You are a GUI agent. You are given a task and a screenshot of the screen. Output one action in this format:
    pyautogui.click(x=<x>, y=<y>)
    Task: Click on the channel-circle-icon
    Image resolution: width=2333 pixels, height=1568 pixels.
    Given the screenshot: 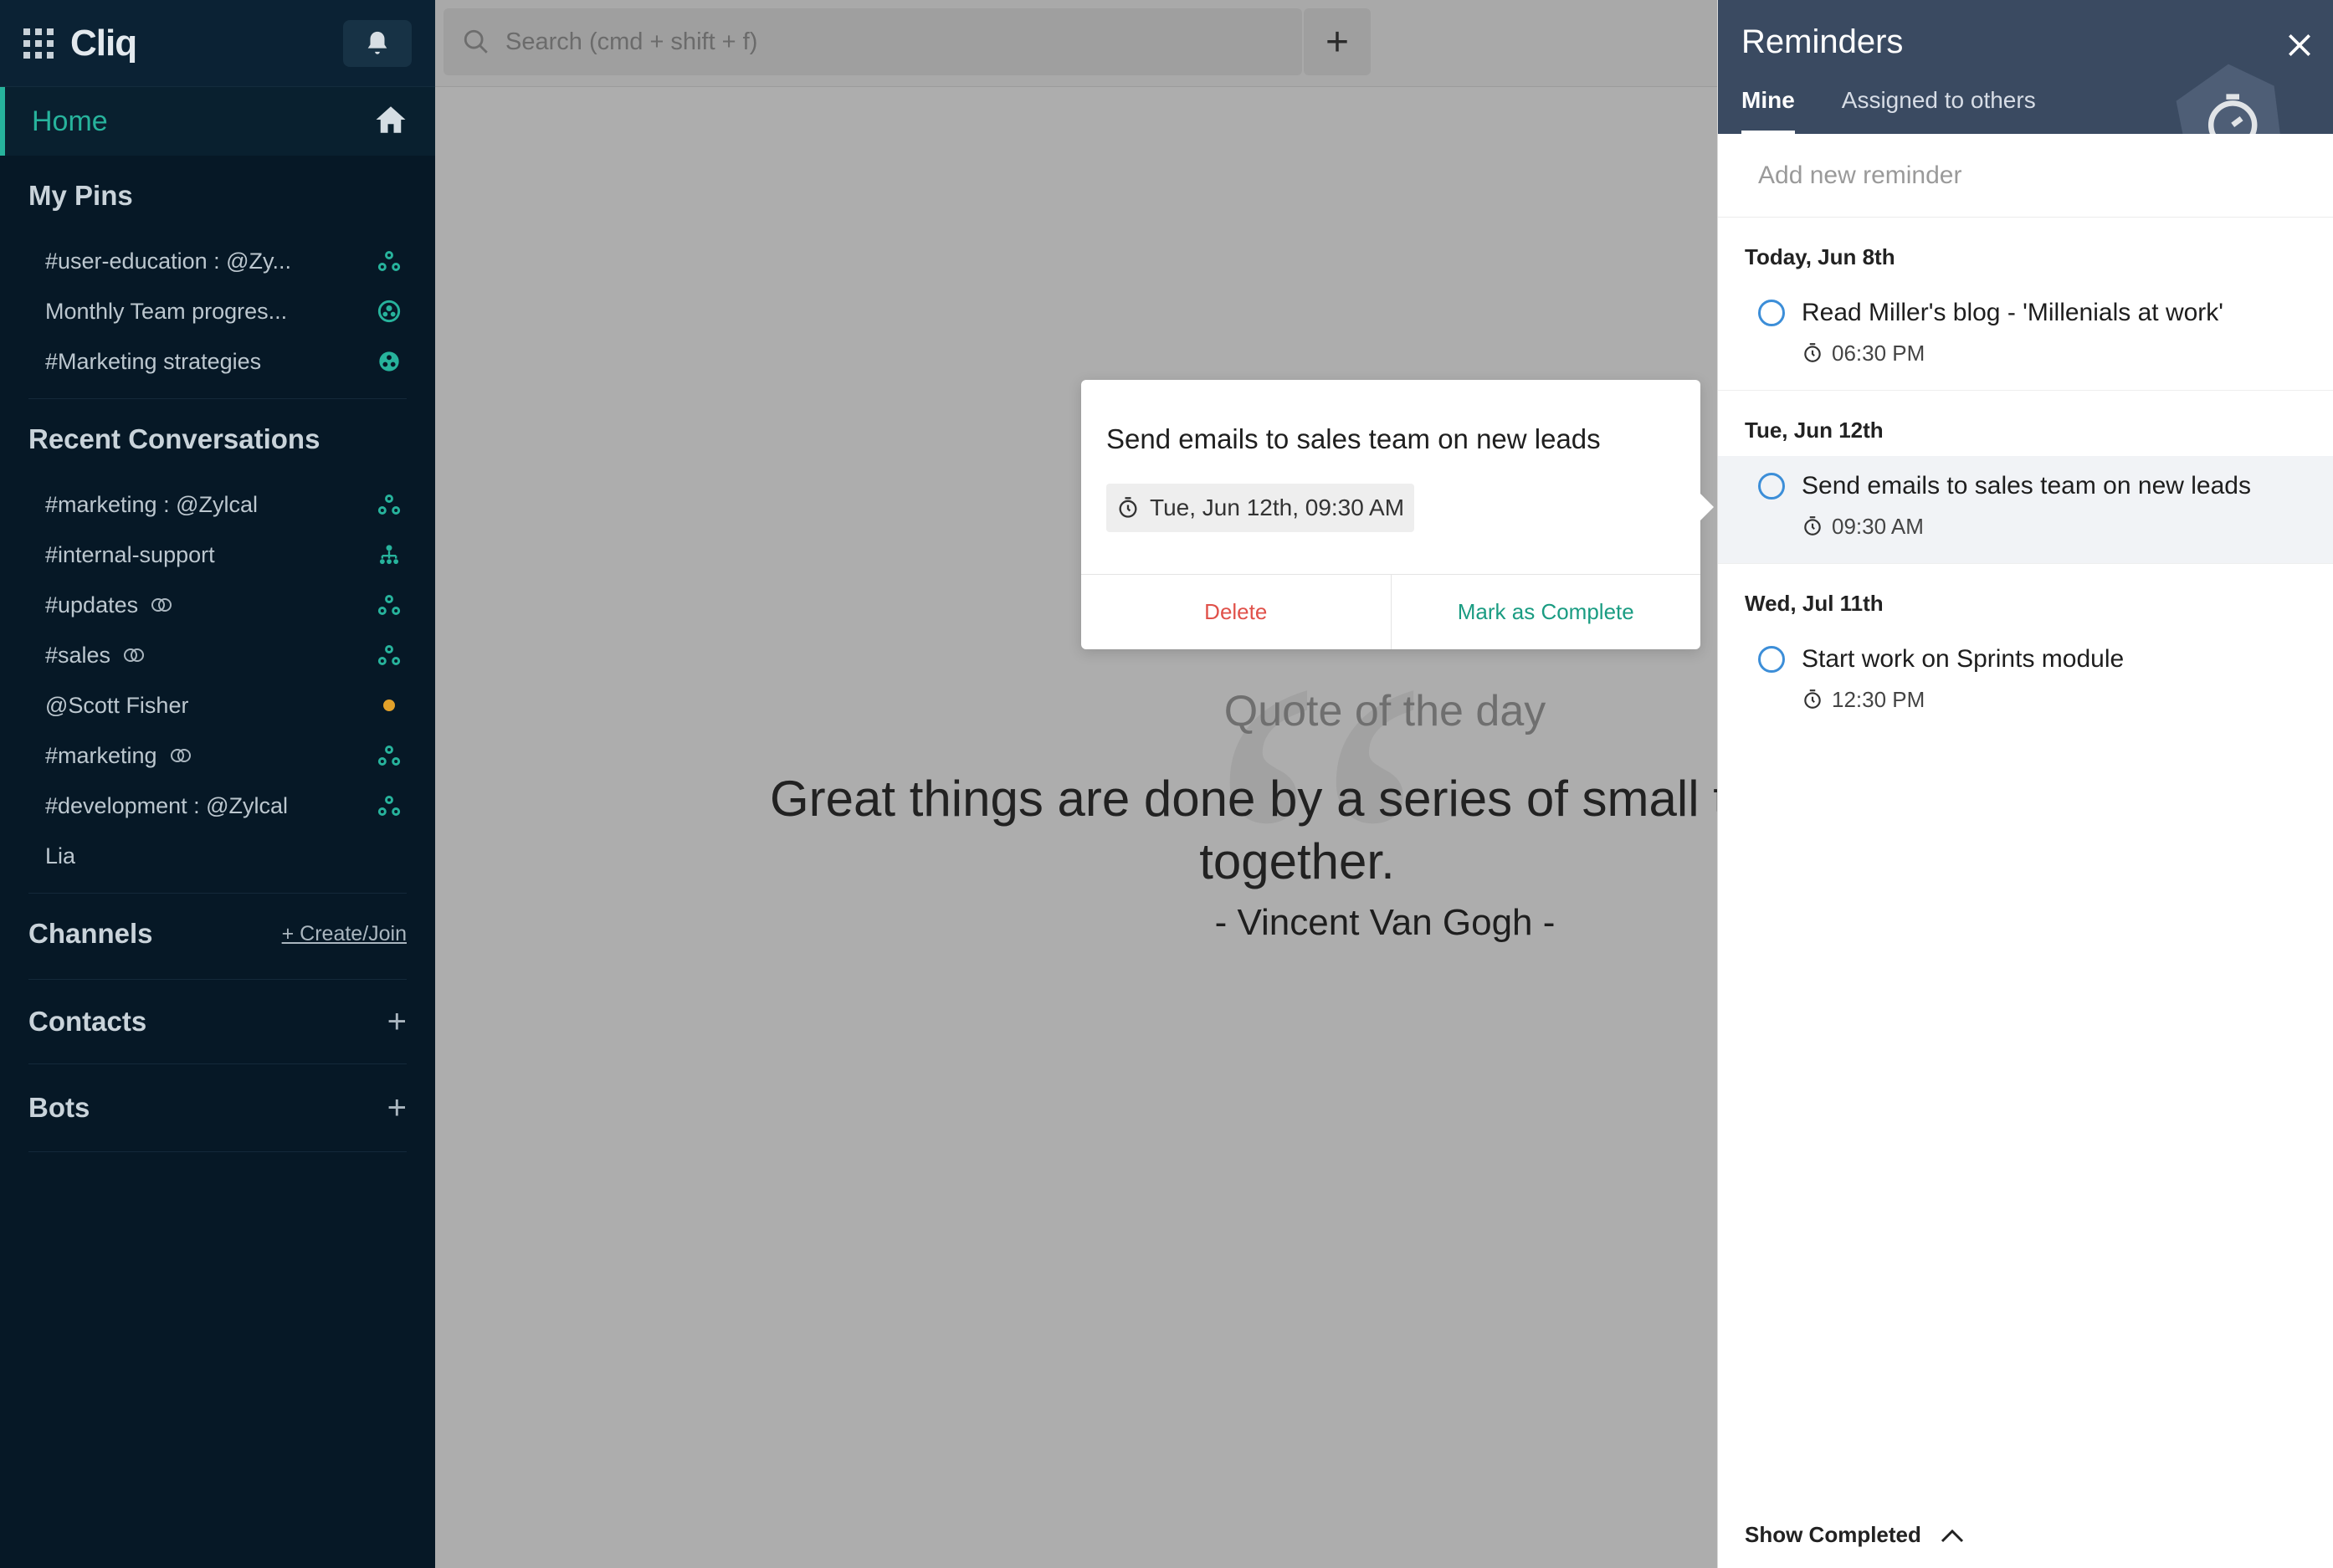 What is the action you would take?
    pyautogui.click(x=389, y=361)
    